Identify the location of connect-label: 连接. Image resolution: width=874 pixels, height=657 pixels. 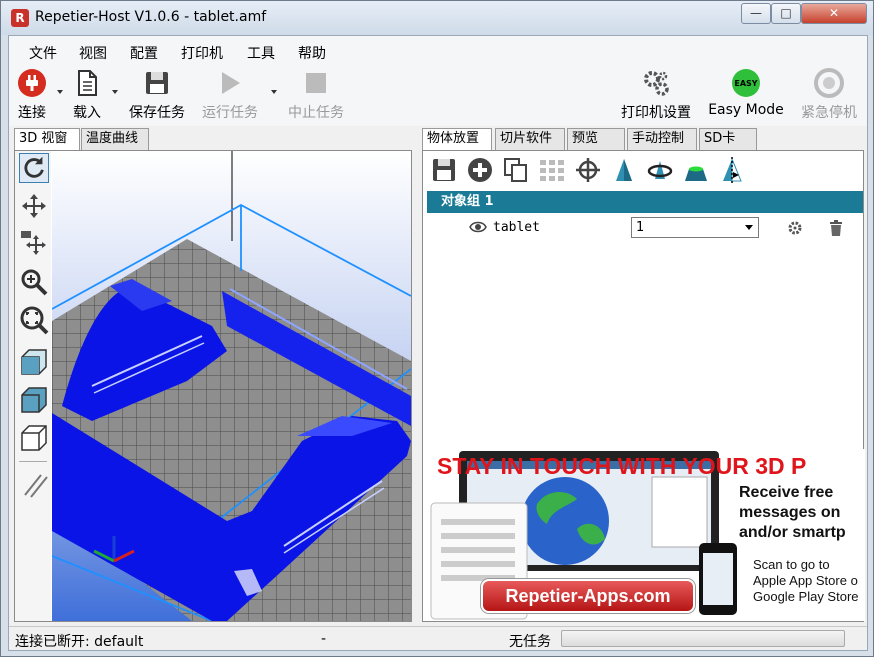
(32, 113).